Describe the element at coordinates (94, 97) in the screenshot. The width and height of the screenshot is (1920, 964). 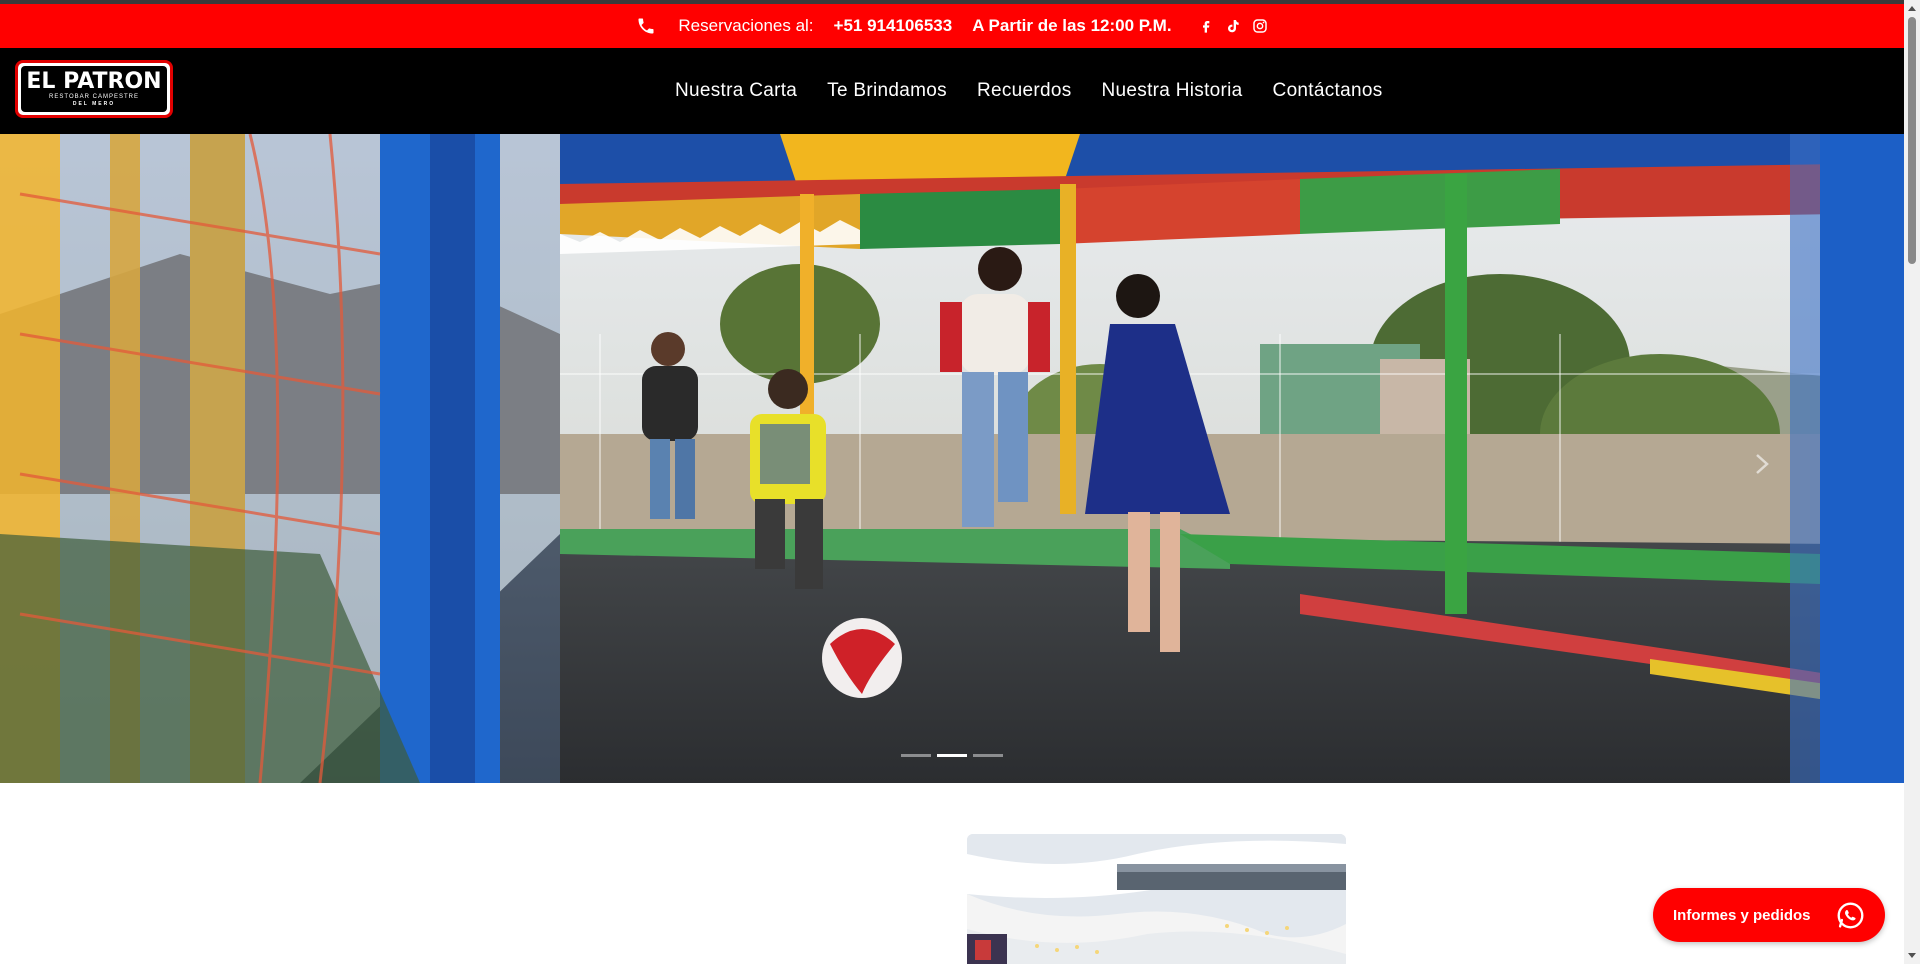
I see `logo-tagline: RESTOBAR CAMPESTRE` at that location.